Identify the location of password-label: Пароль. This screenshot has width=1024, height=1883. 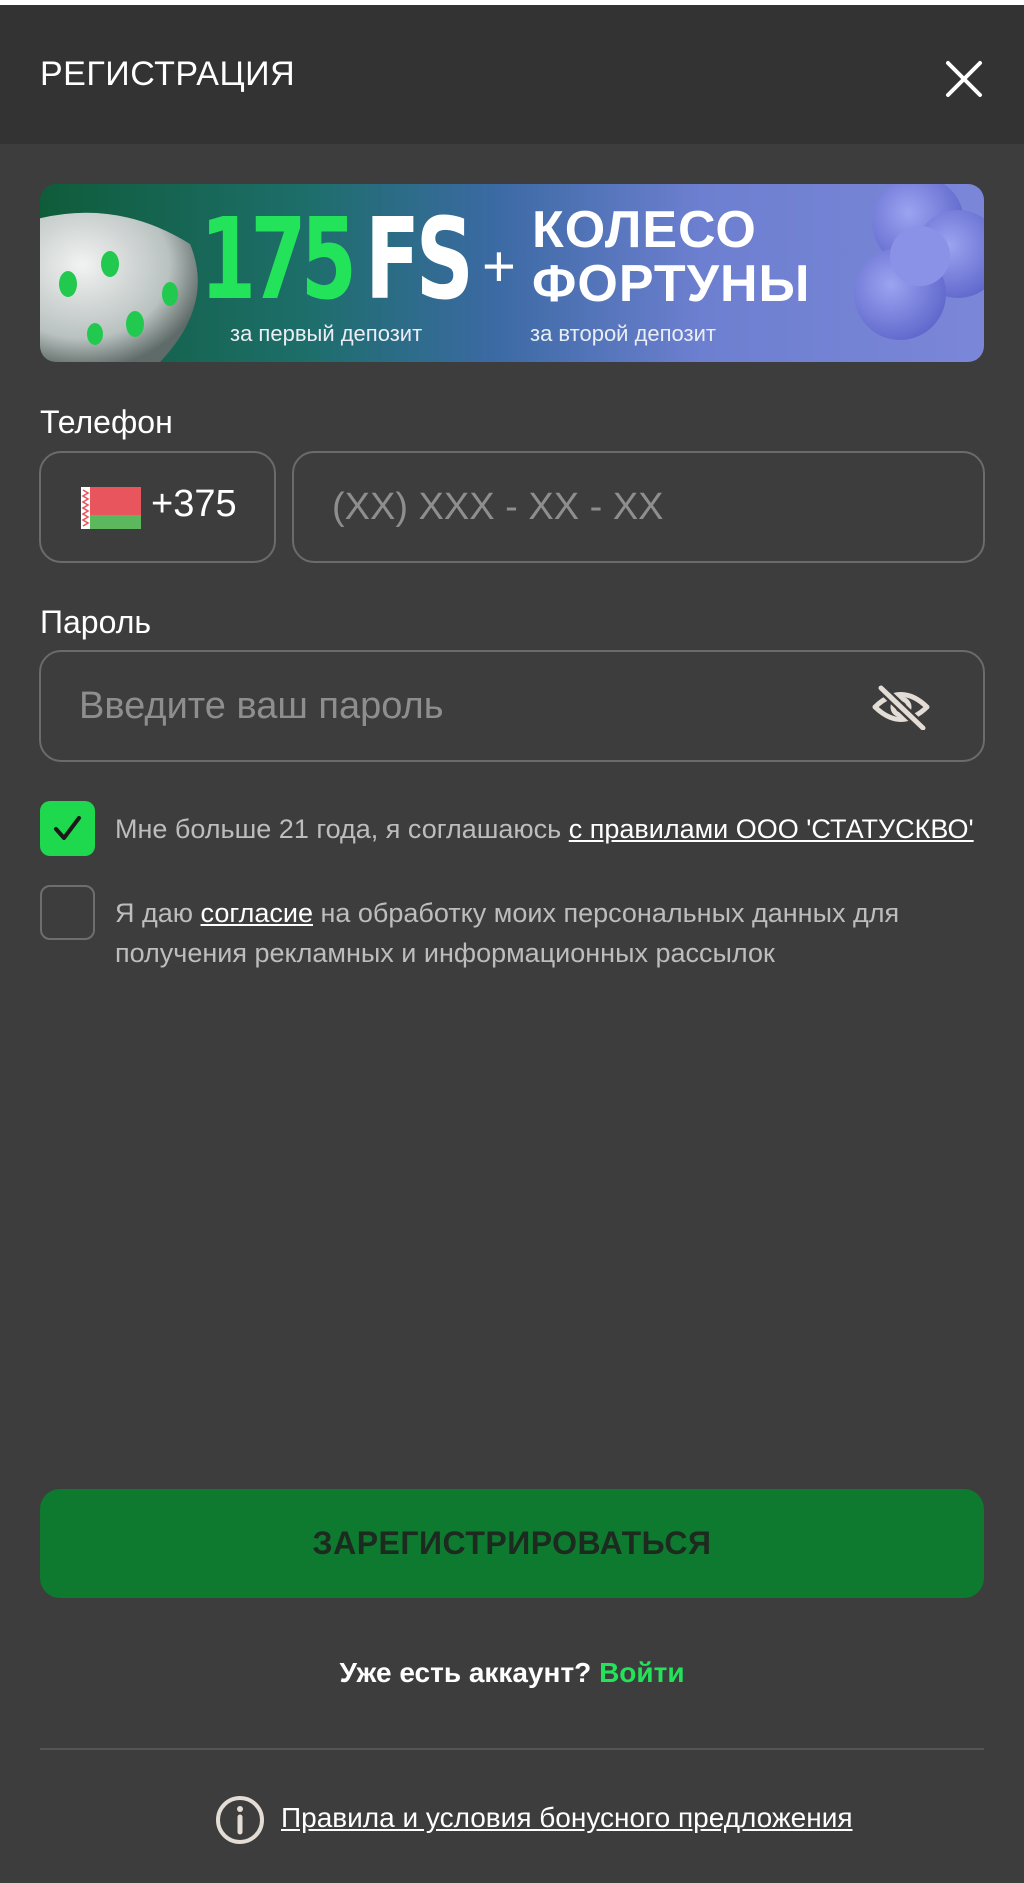
(96, 622).